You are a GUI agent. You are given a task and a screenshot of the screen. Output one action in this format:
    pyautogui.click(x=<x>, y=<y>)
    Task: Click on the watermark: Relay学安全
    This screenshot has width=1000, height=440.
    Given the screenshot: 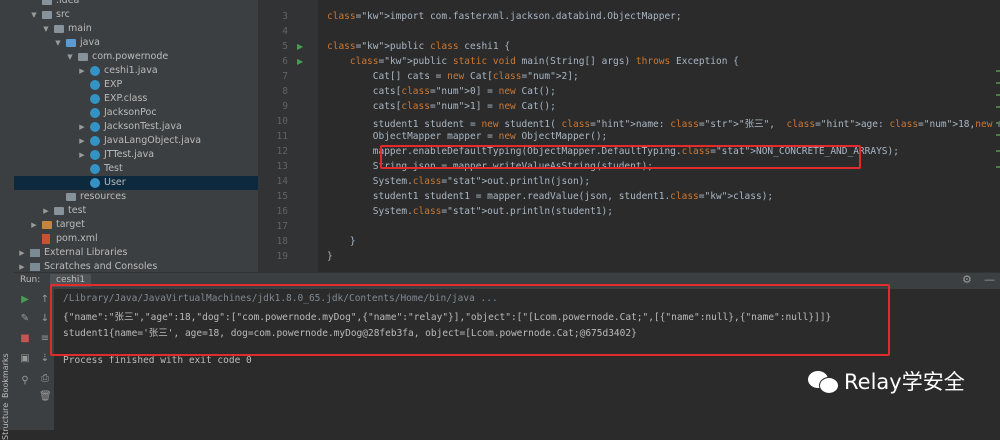 What is the action you would take?
    pyautogui.click(x=886, y=381)
    